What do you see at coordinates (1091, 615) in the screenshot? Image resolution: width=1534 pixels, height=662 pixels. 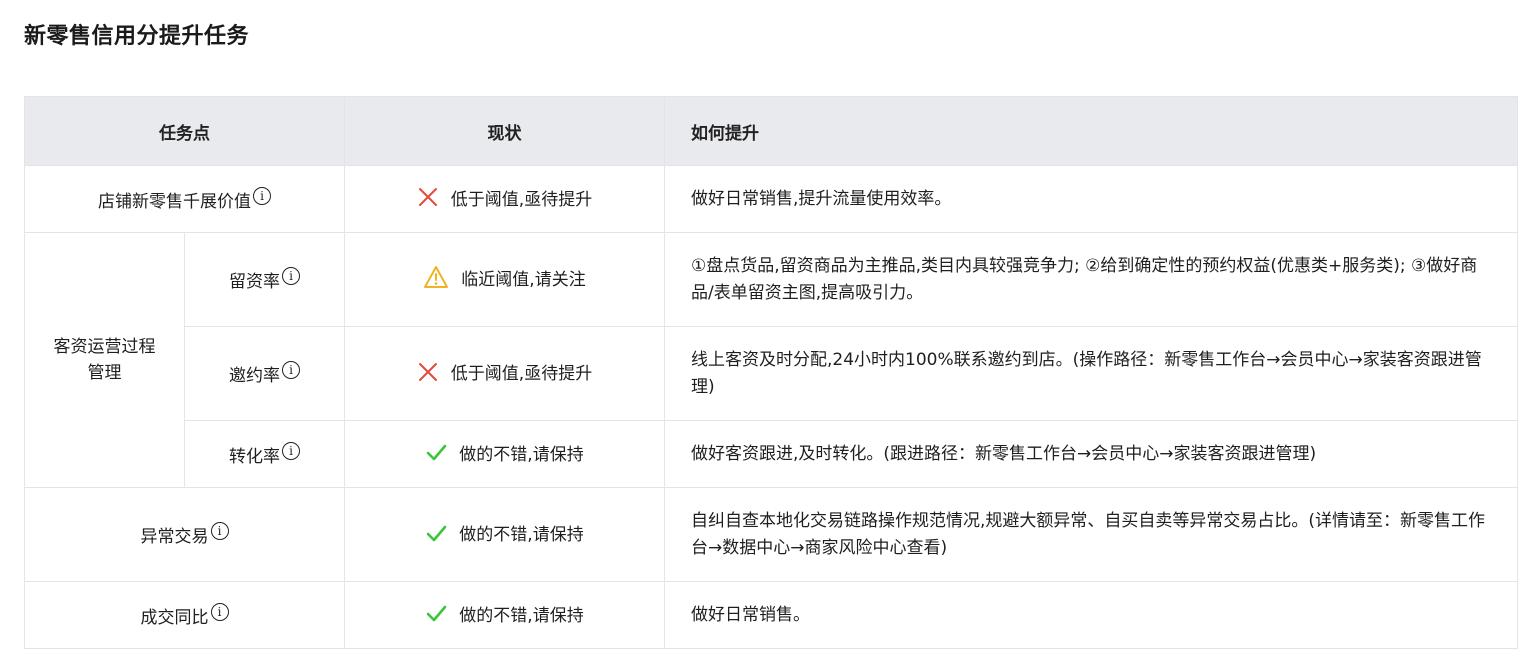 I see `how-cell: 做好日常销售。` at bounding box center [1091, 615].